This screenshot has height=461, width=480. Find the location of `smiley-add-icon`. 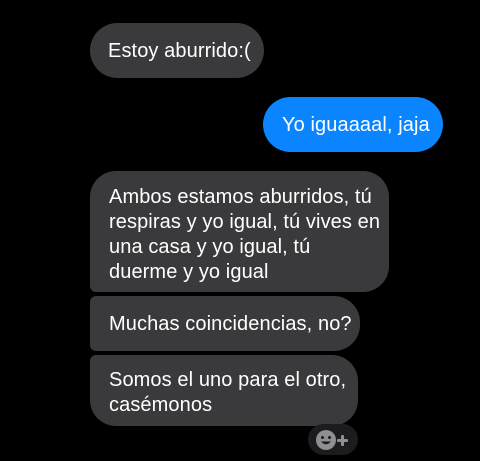

smiley-add-icon is located at coordinates (332, 440).